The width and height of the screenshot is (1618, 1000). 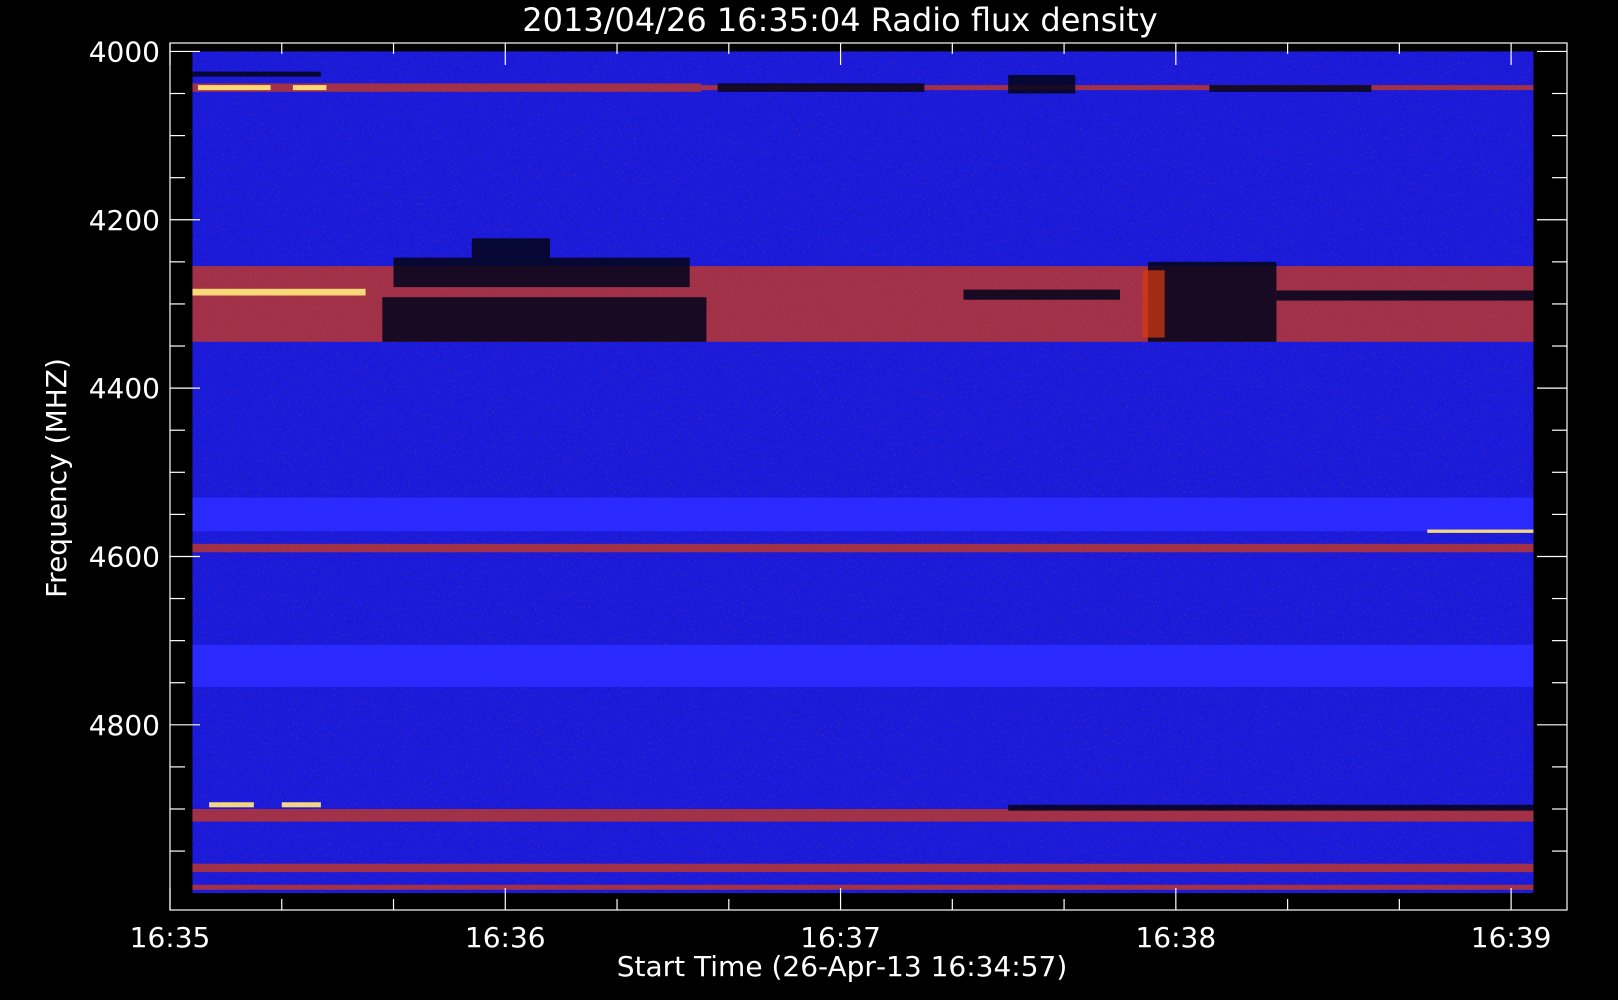 What do you see at coordinates (124, 556) in the screenshot?
I see `y-tick-label-3: 4600` at bounding box center [124, 556].